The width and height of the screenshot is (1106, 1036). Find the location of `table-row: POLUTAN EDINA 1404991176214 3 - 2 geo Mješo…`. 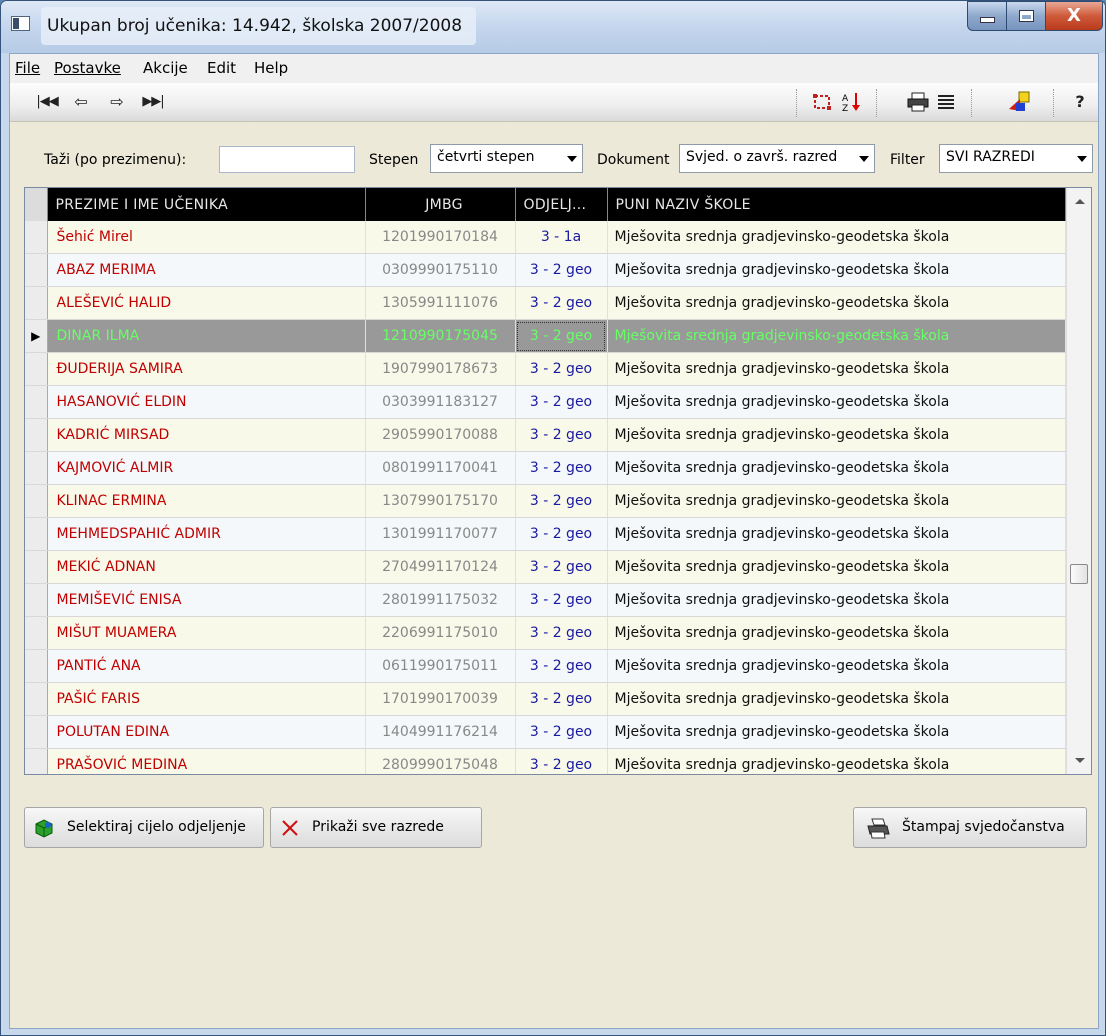

table-row: POLUTAN EDINA 1404991176214 3 - 2 geo Mješo… is located at coordinates (545, 732).